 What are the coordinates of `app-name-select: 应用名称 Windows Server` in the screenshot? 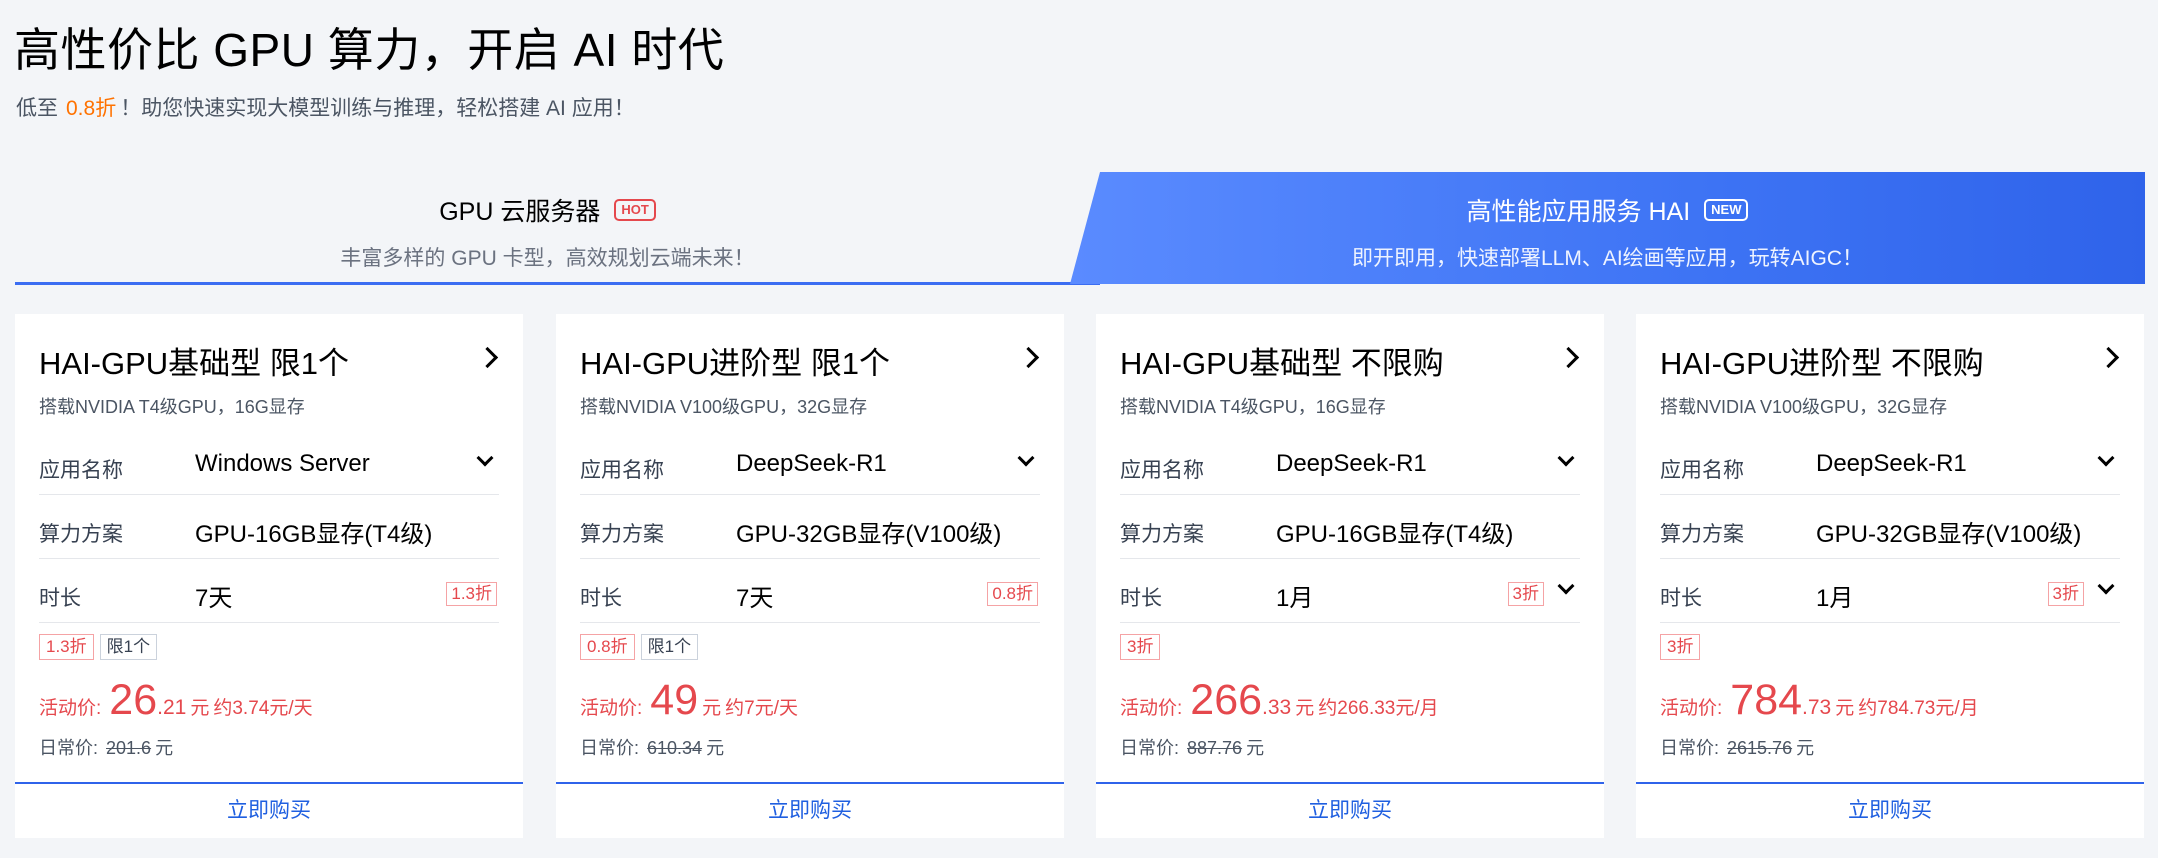 It's located at (269, 463).